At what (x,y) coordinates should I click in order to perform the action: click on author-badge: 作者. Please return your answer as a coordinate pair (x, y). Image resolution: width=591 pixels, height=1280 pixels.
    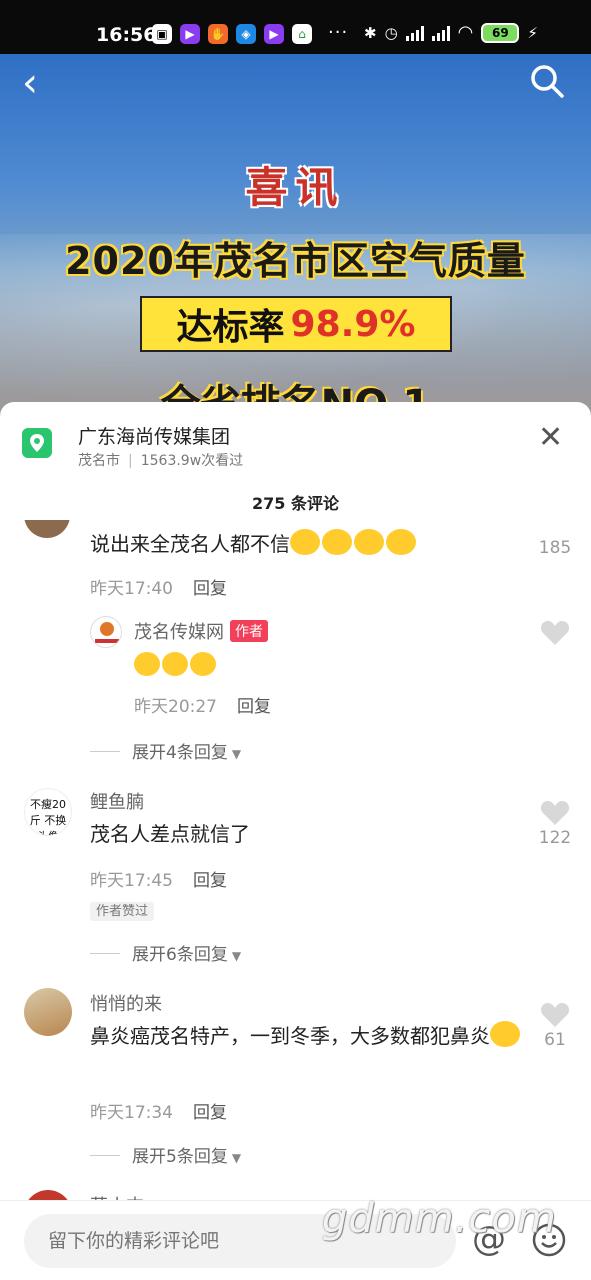
    Looking at the image, I should click on (249, 631).